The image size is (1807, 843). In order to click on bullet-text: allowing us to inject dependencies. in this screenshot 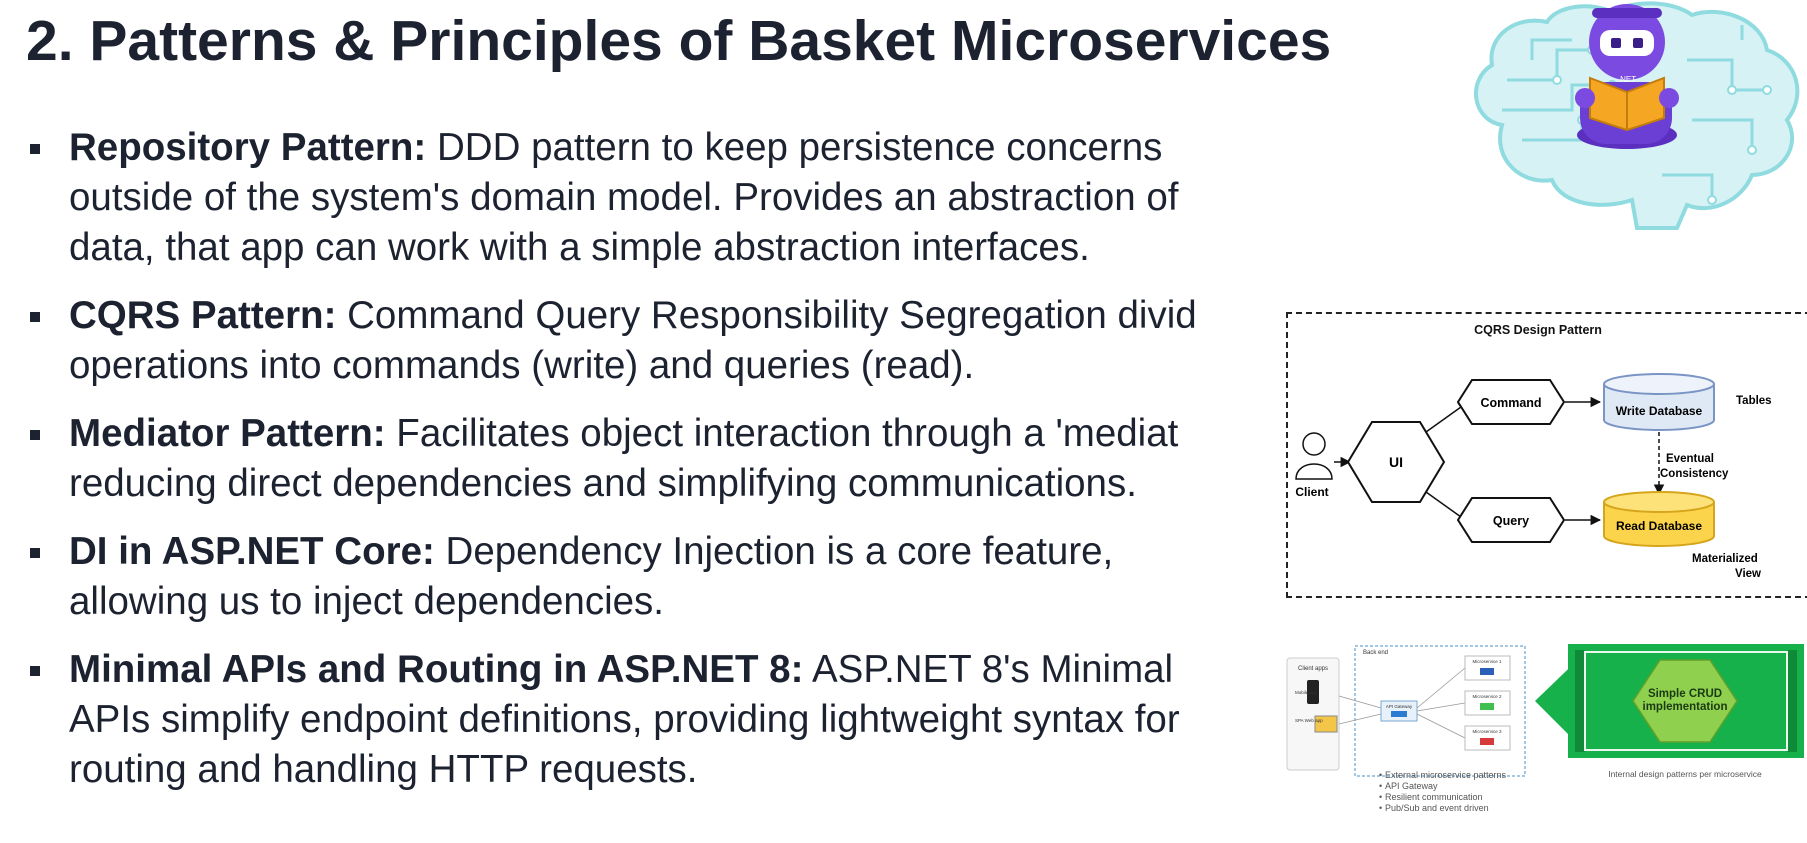, I will do `click(367, 601)`.